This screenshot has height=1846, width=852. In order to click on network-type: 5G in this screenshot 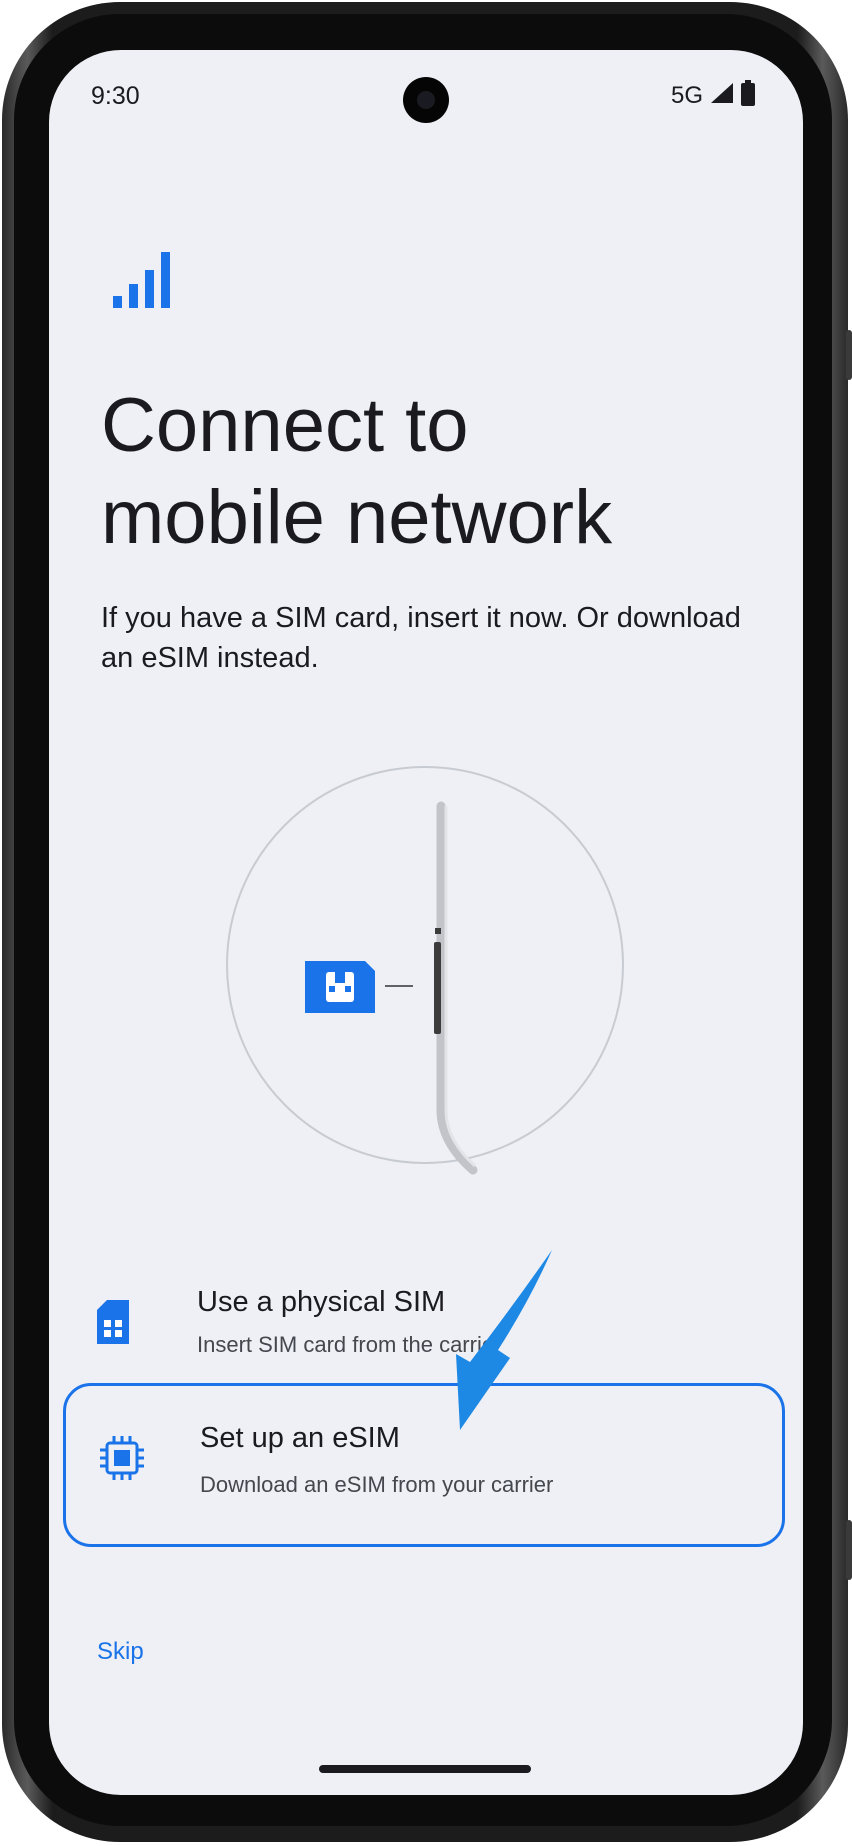, I will do `click(686, 95)`.